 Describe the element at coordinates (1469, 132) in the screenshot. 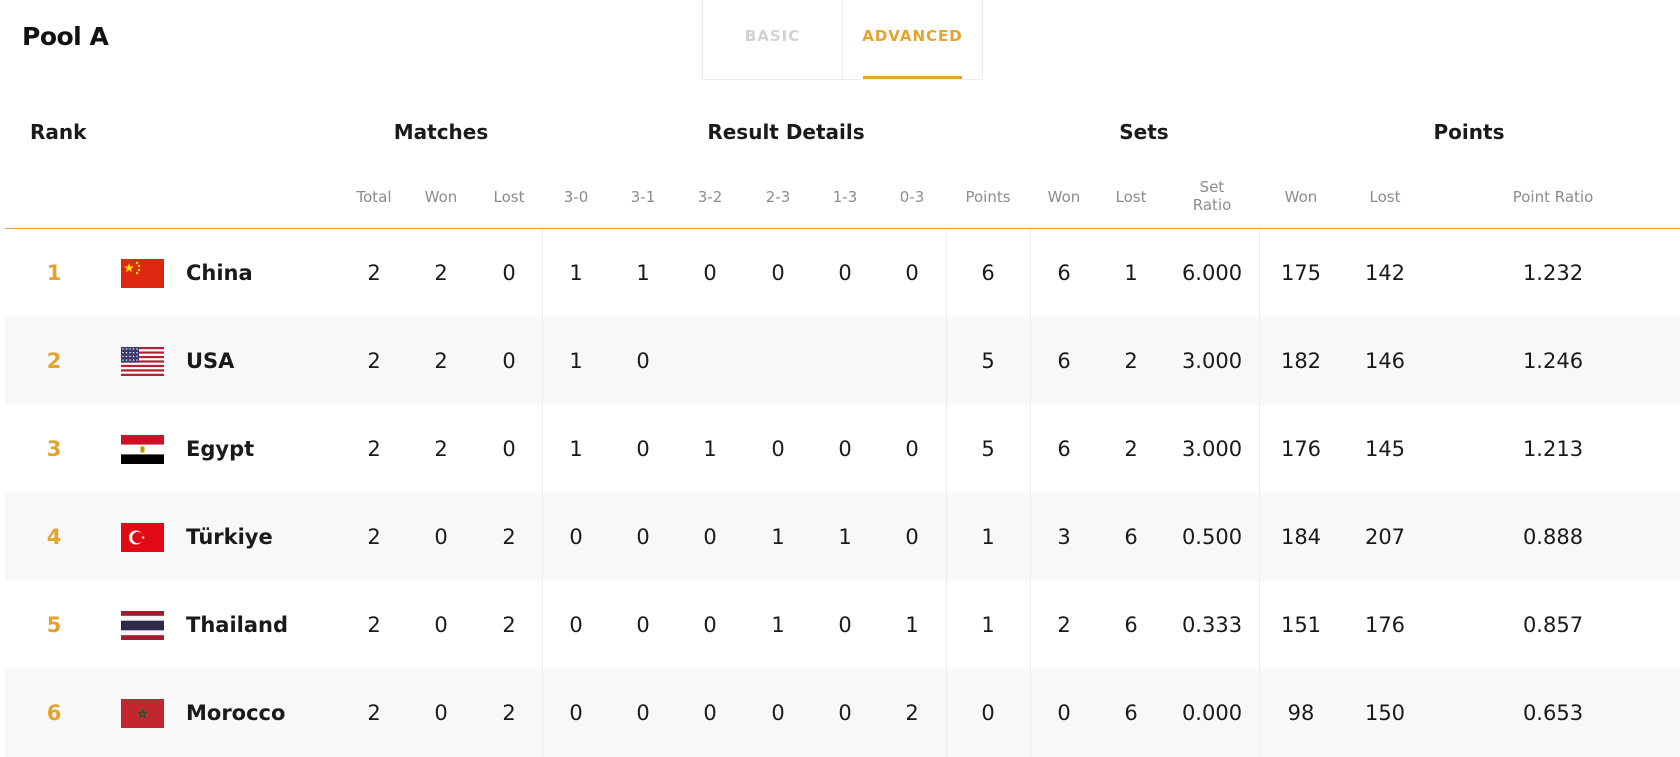

I see `group-header-points: Points` at that location.